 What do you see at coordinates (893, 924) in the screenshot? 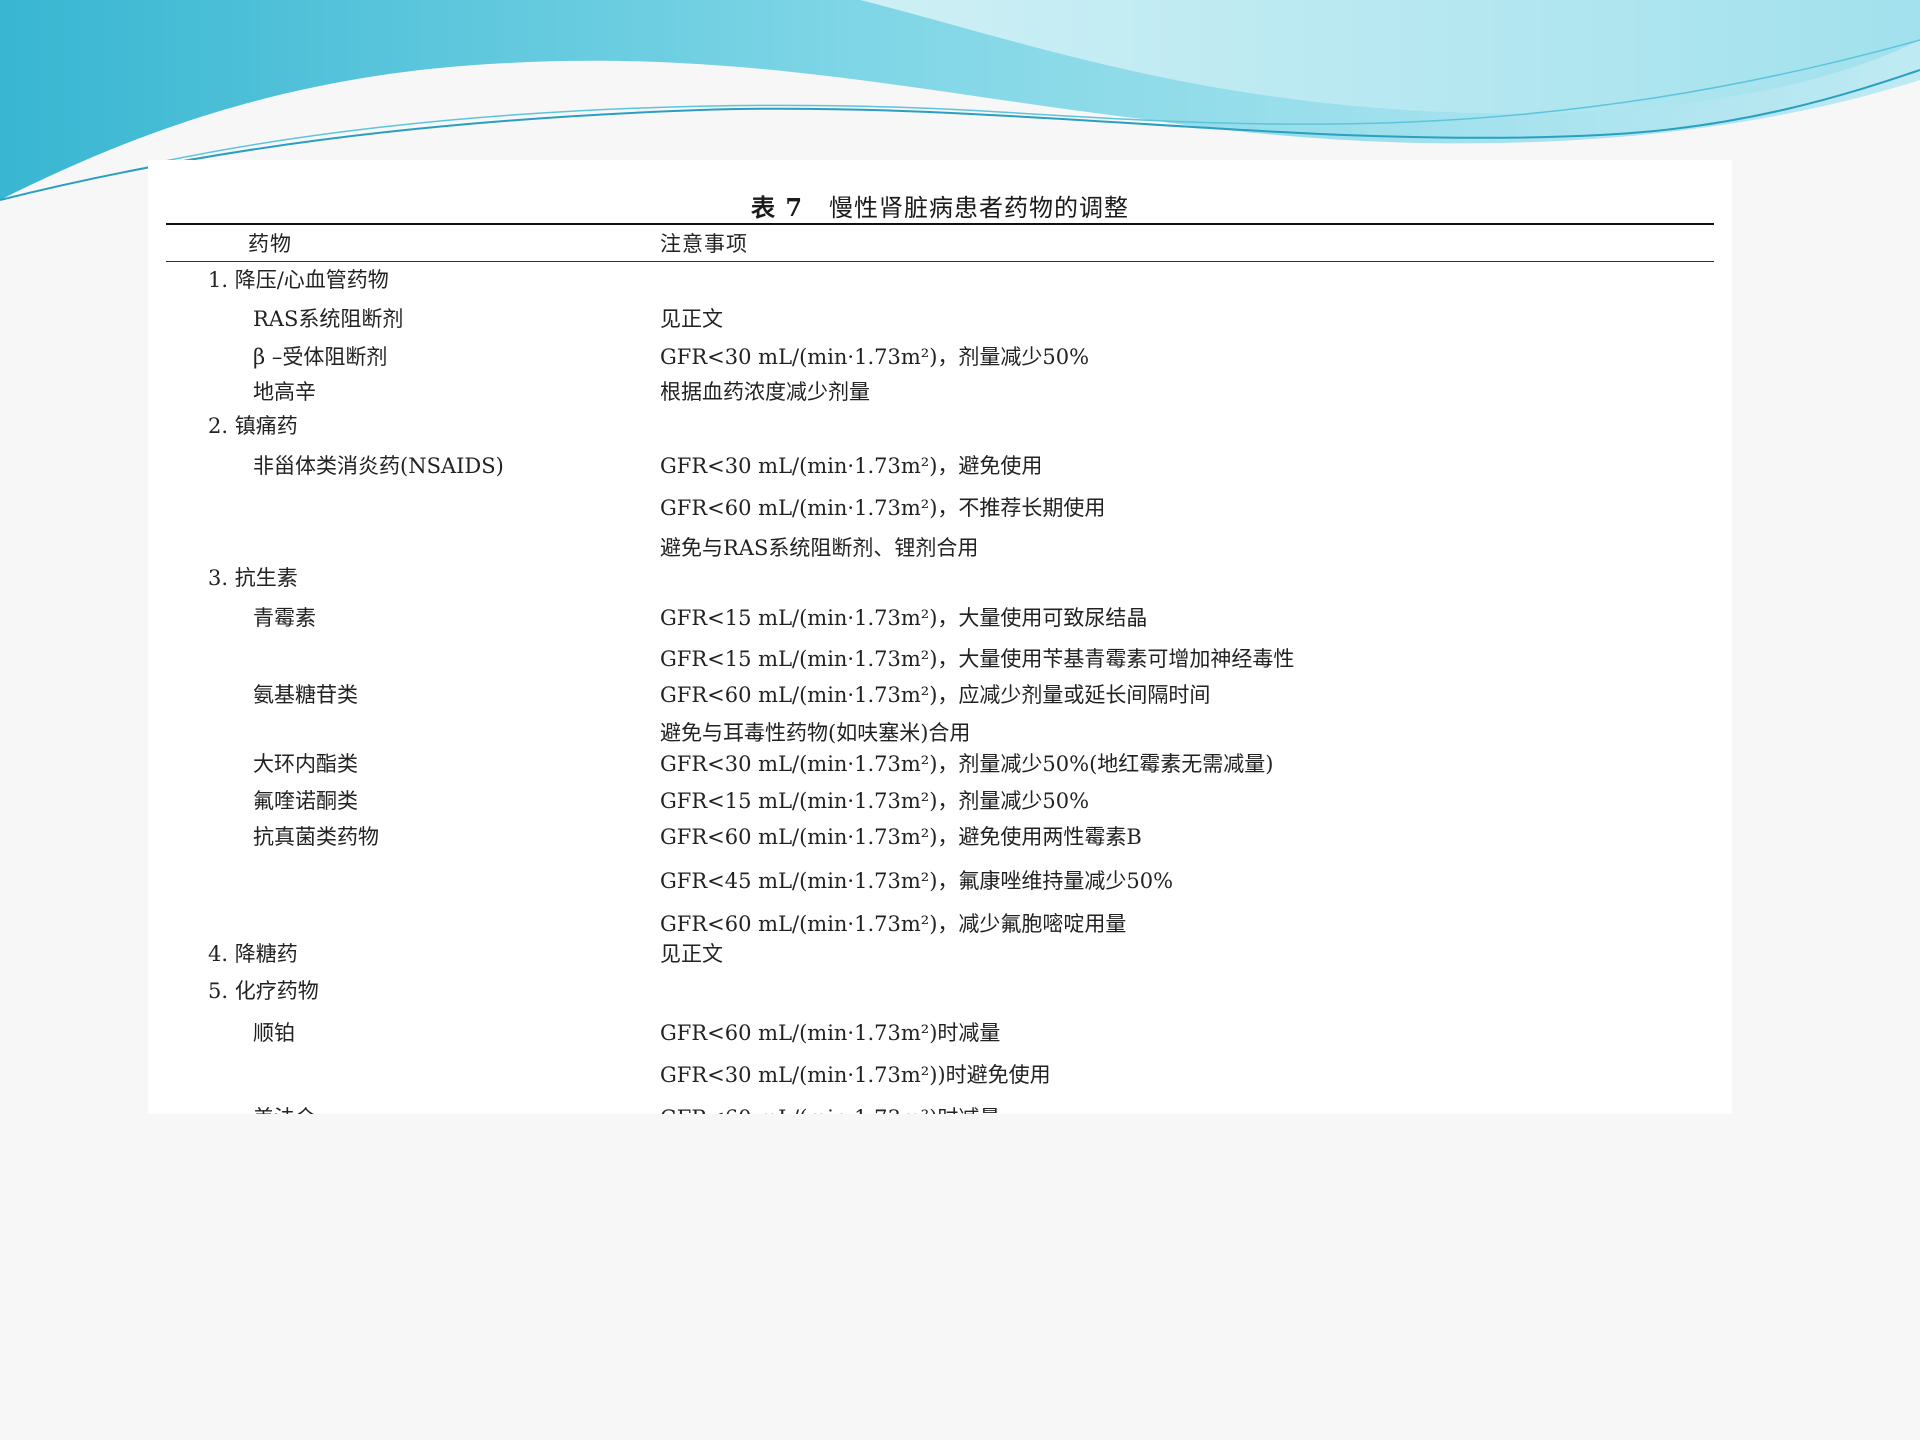
I see `dosage-note: GFR<60 mL/(min·1.73m²)，减少氟胞嘧啶用量` at bounding box center [893, 924].